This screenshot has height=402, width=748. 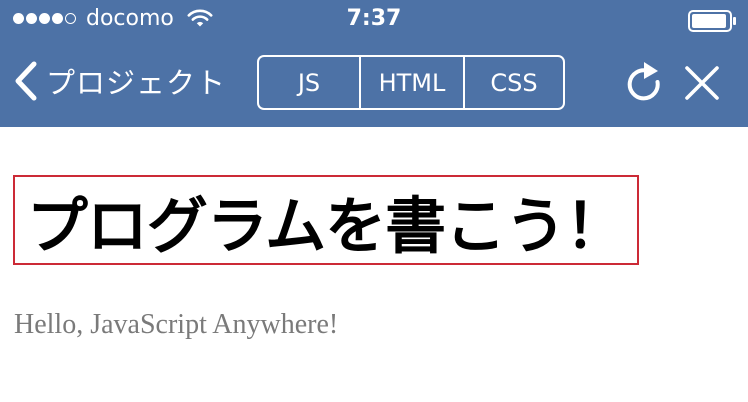 What do you see at coordinates (646, 85) in the screenshot?
I see `reload-icon` at bounding box center [646, 85].